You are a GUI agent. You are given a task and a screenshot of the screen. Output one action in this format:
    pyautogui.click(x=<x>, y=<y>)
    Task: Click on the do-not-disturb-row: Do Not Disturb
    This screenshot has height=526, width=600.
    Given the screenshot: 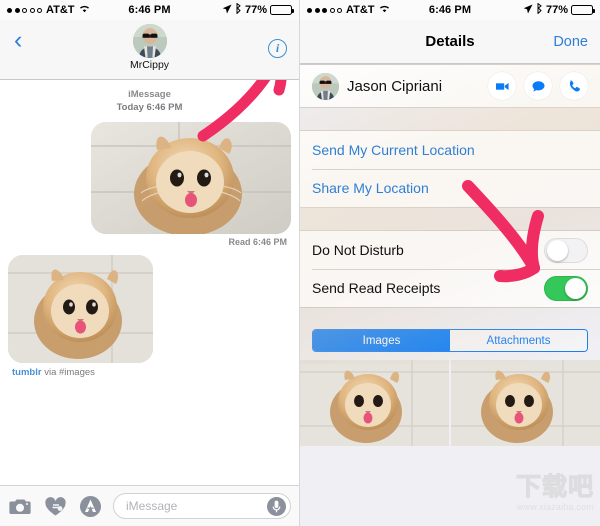 What is the action you would take?
    pyautogui.click(x=450, y=250)
    